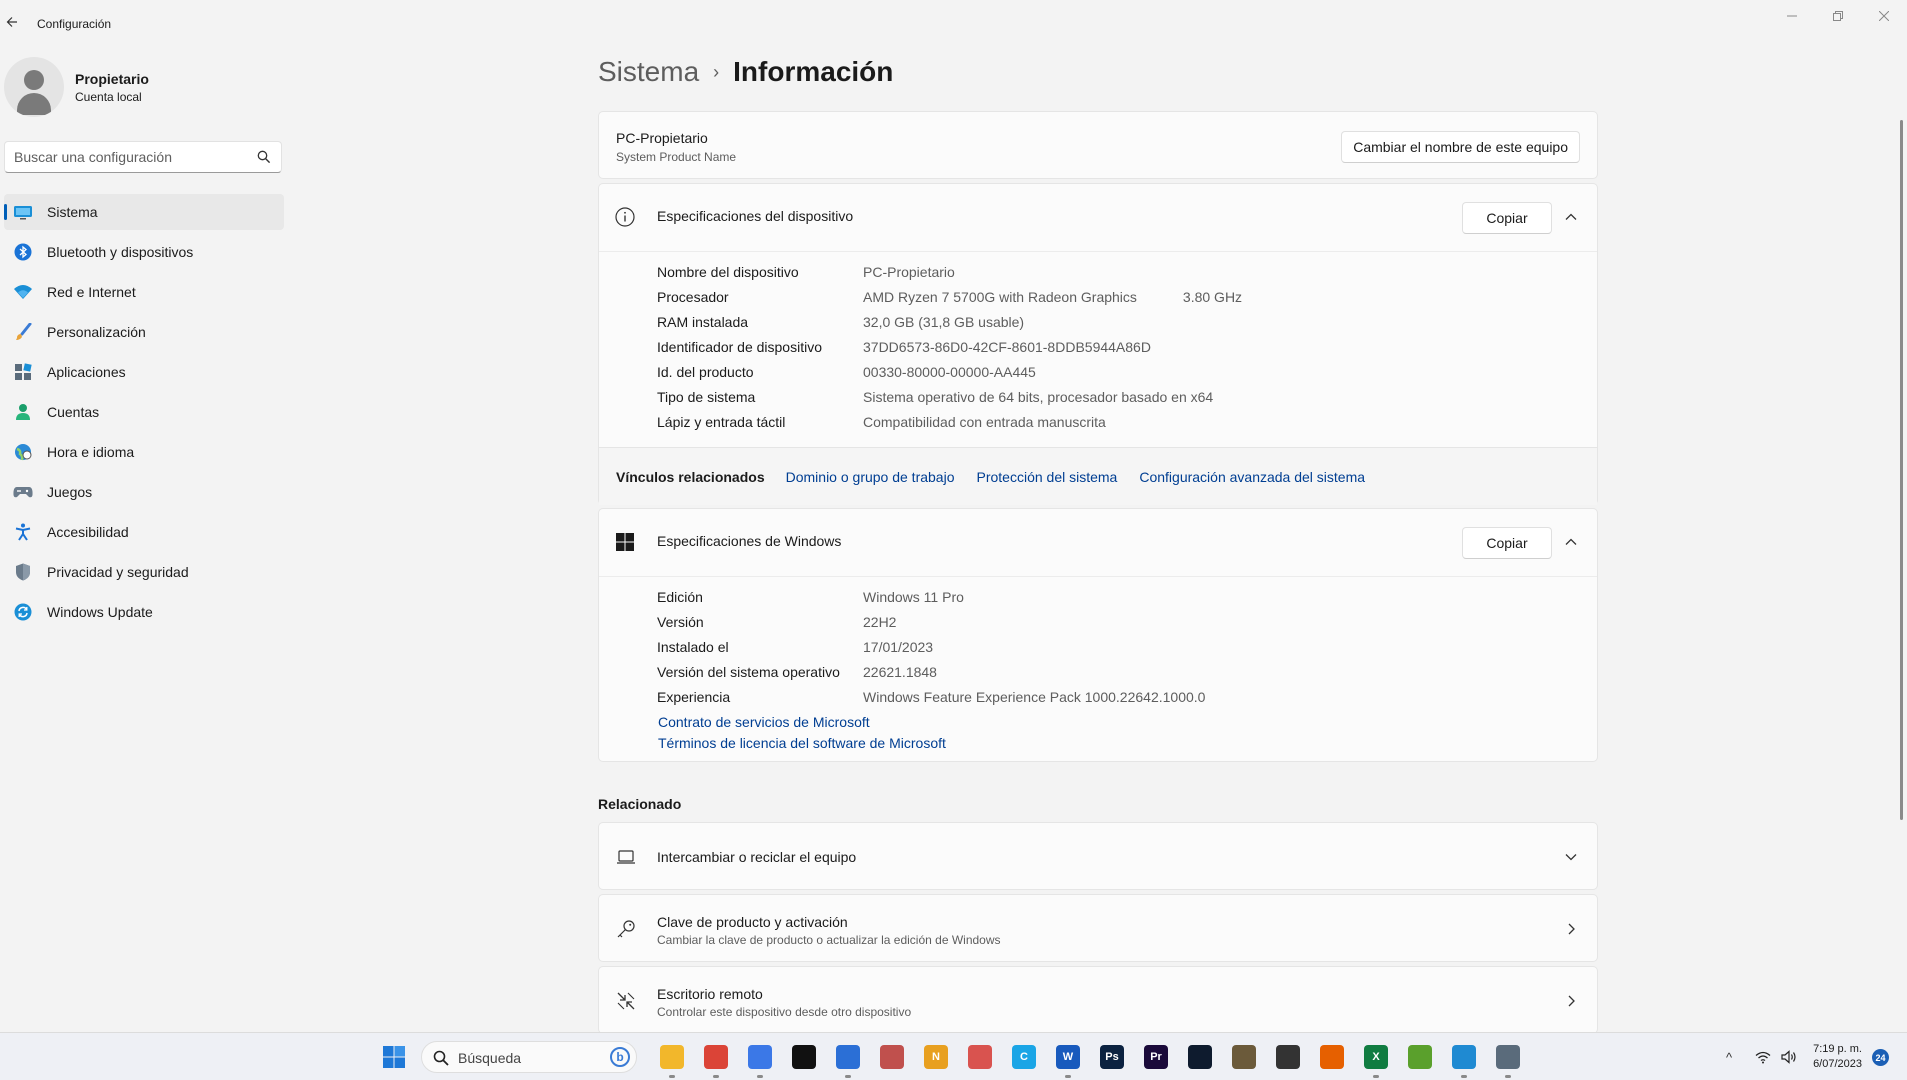 The image size is (1907, 1080). Describe the element at coordinates (91, 292) in the screenshot. I see `sidebar-item-label: Red e Internet` at that location.